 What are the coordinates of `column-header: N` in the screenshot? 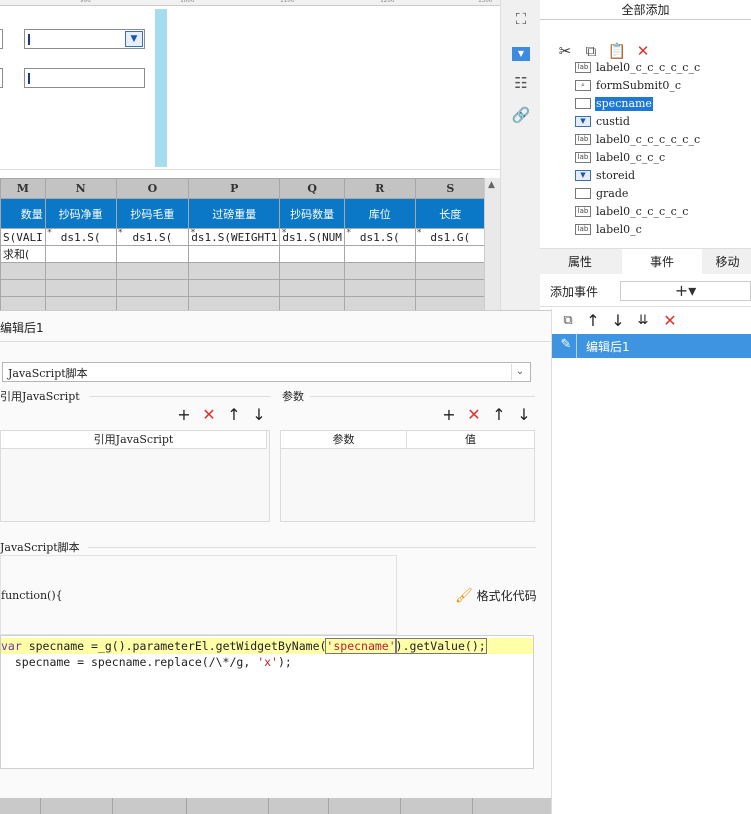 It's located at (80, 188).